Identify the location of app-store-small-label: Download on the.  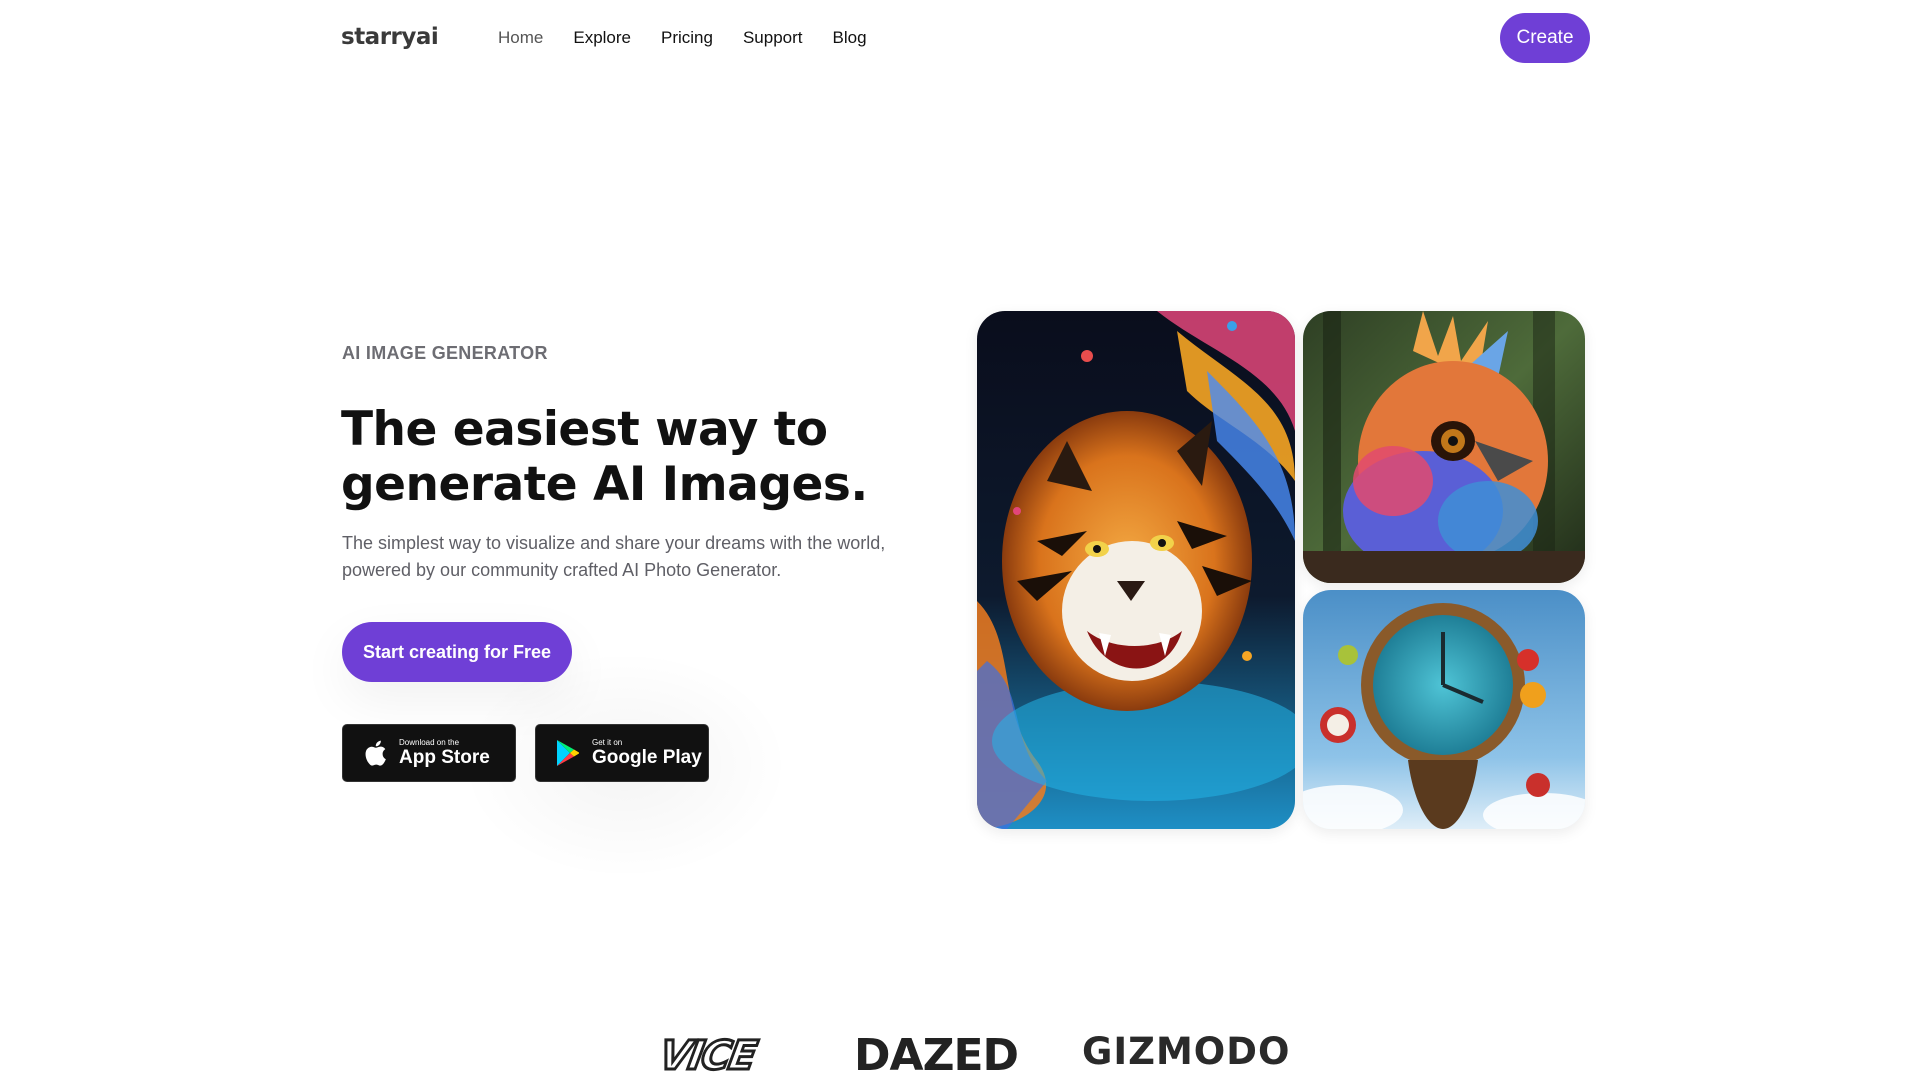
(429, 742).